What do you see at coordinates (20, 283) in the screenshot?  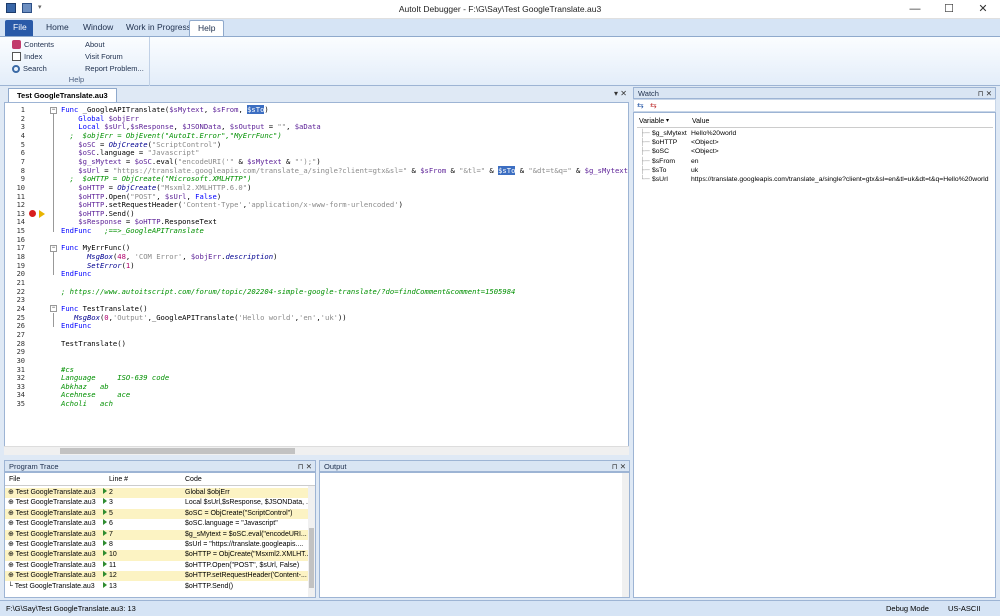 I see `line-number: 21` at bounding box center [20, 283].